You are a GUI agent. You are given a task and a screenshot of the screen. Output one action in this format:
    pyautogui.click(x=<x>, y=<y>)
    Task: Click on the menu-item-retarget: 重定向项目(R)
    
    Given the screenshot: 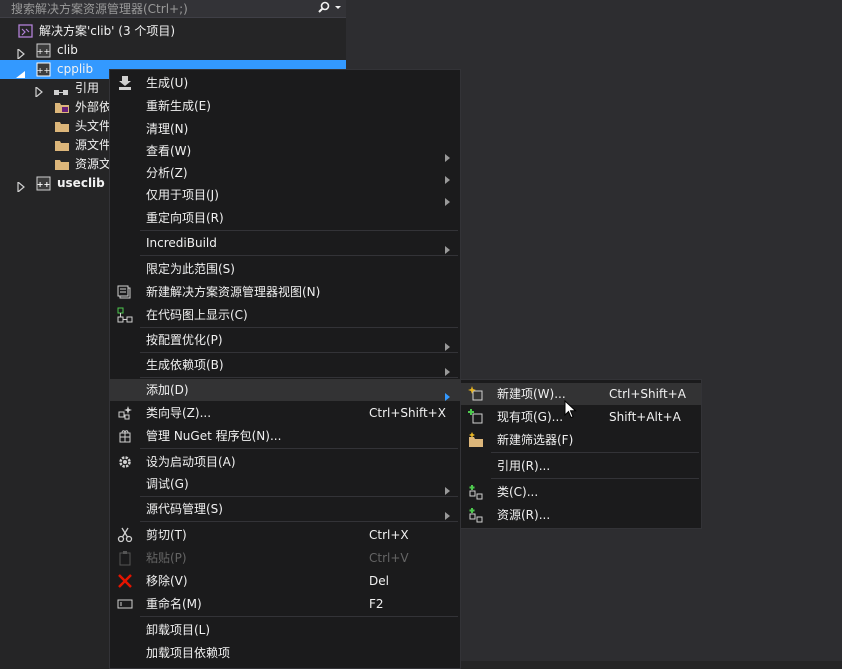 What is the action you would take?
    pyautogui.click(x=285, y=218)
    